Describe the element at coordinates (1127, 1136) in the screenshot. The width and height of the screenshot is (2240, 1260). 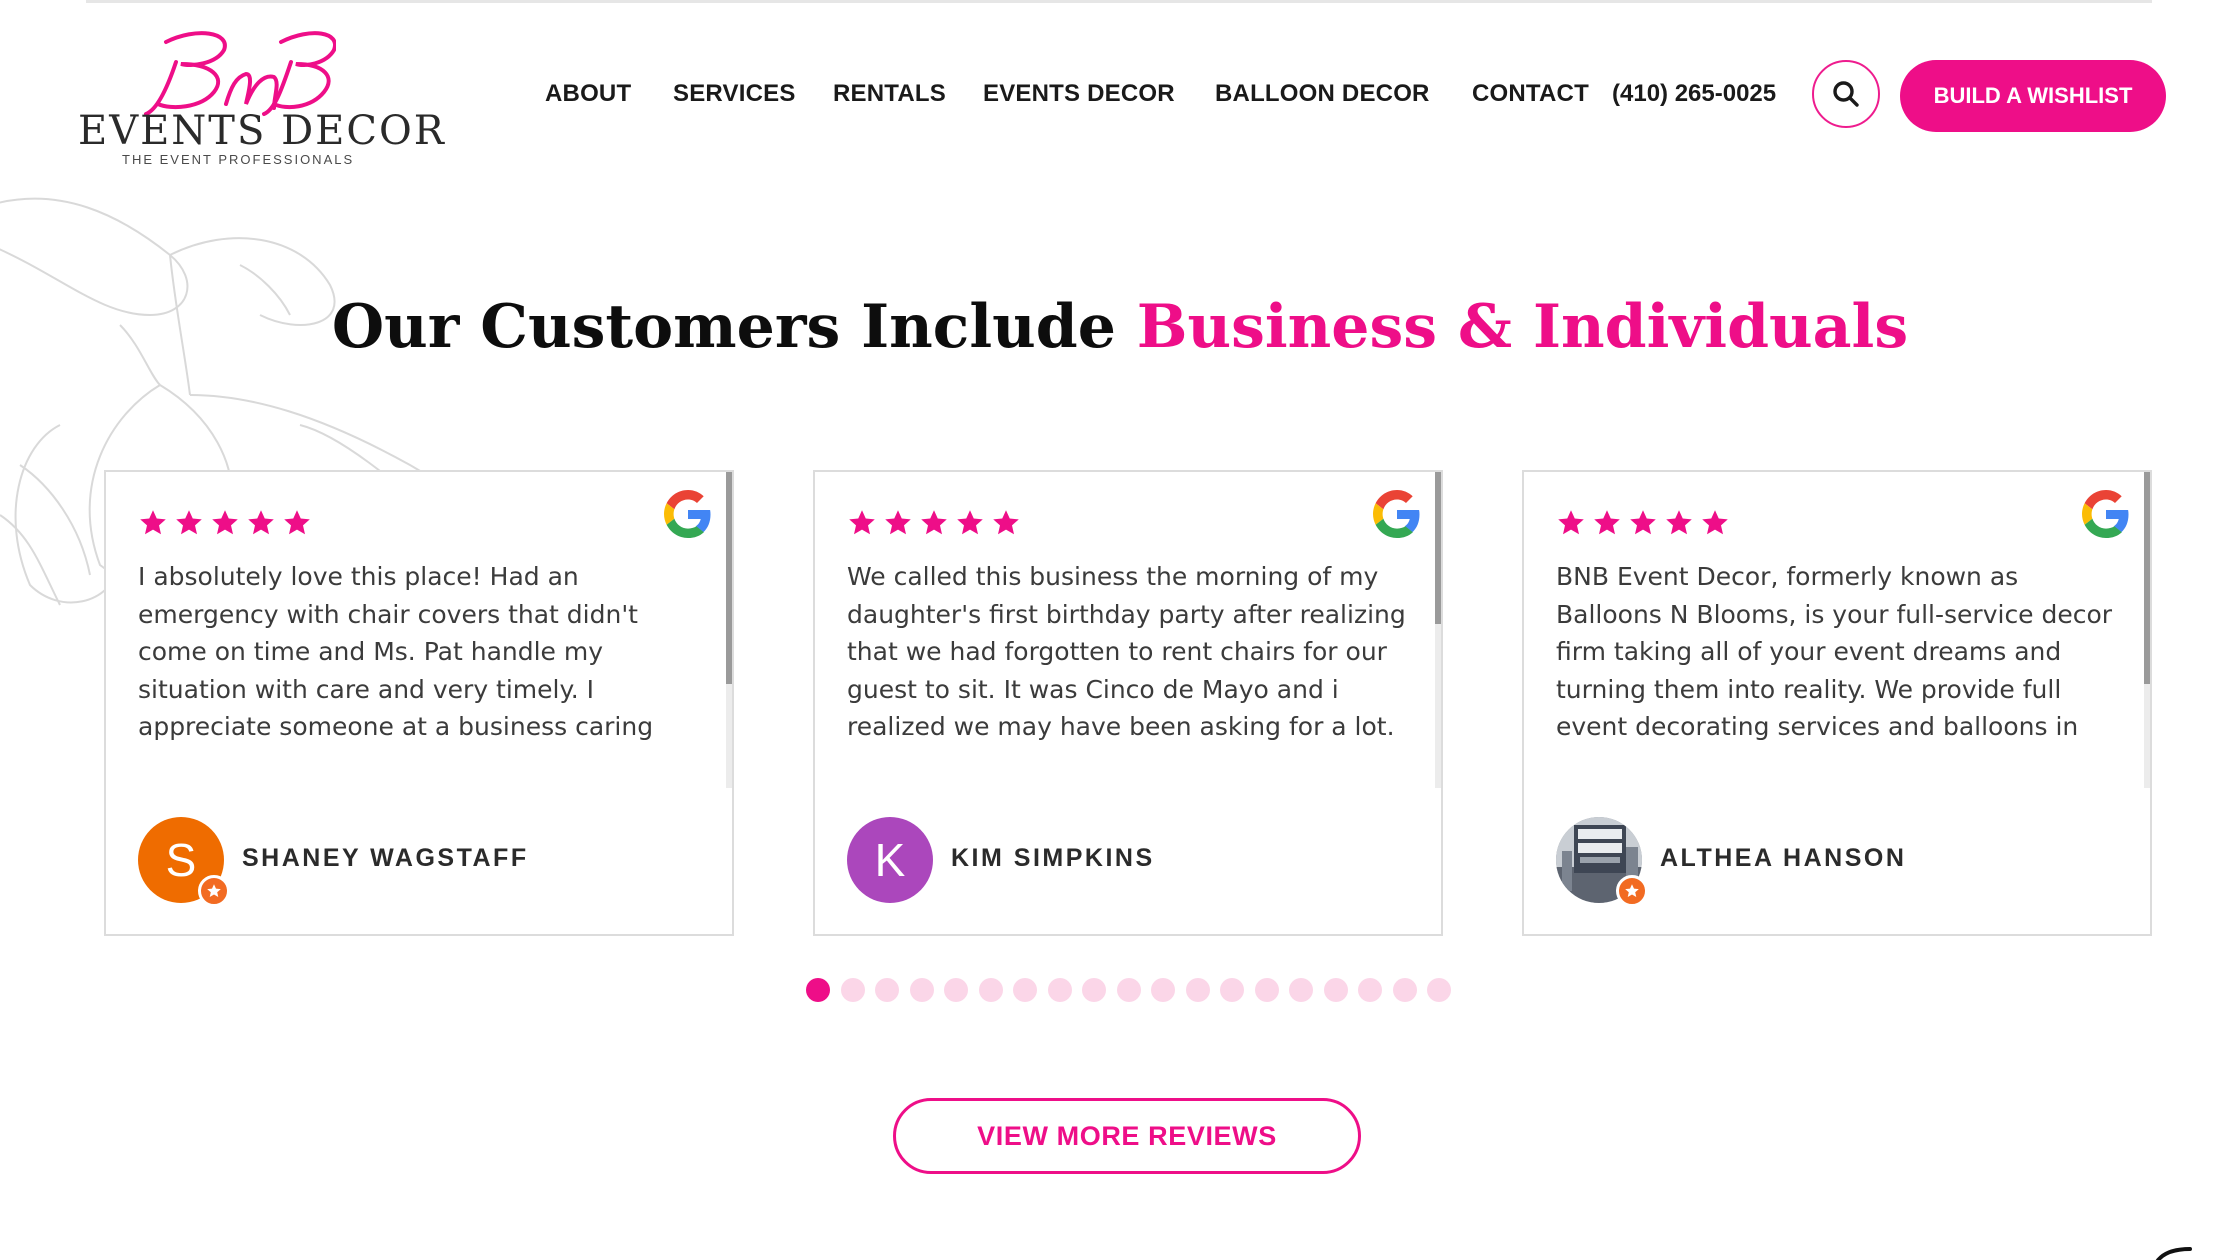
I see `view-more-reviews-button: VIEW MORE REVIEWS` at that location.